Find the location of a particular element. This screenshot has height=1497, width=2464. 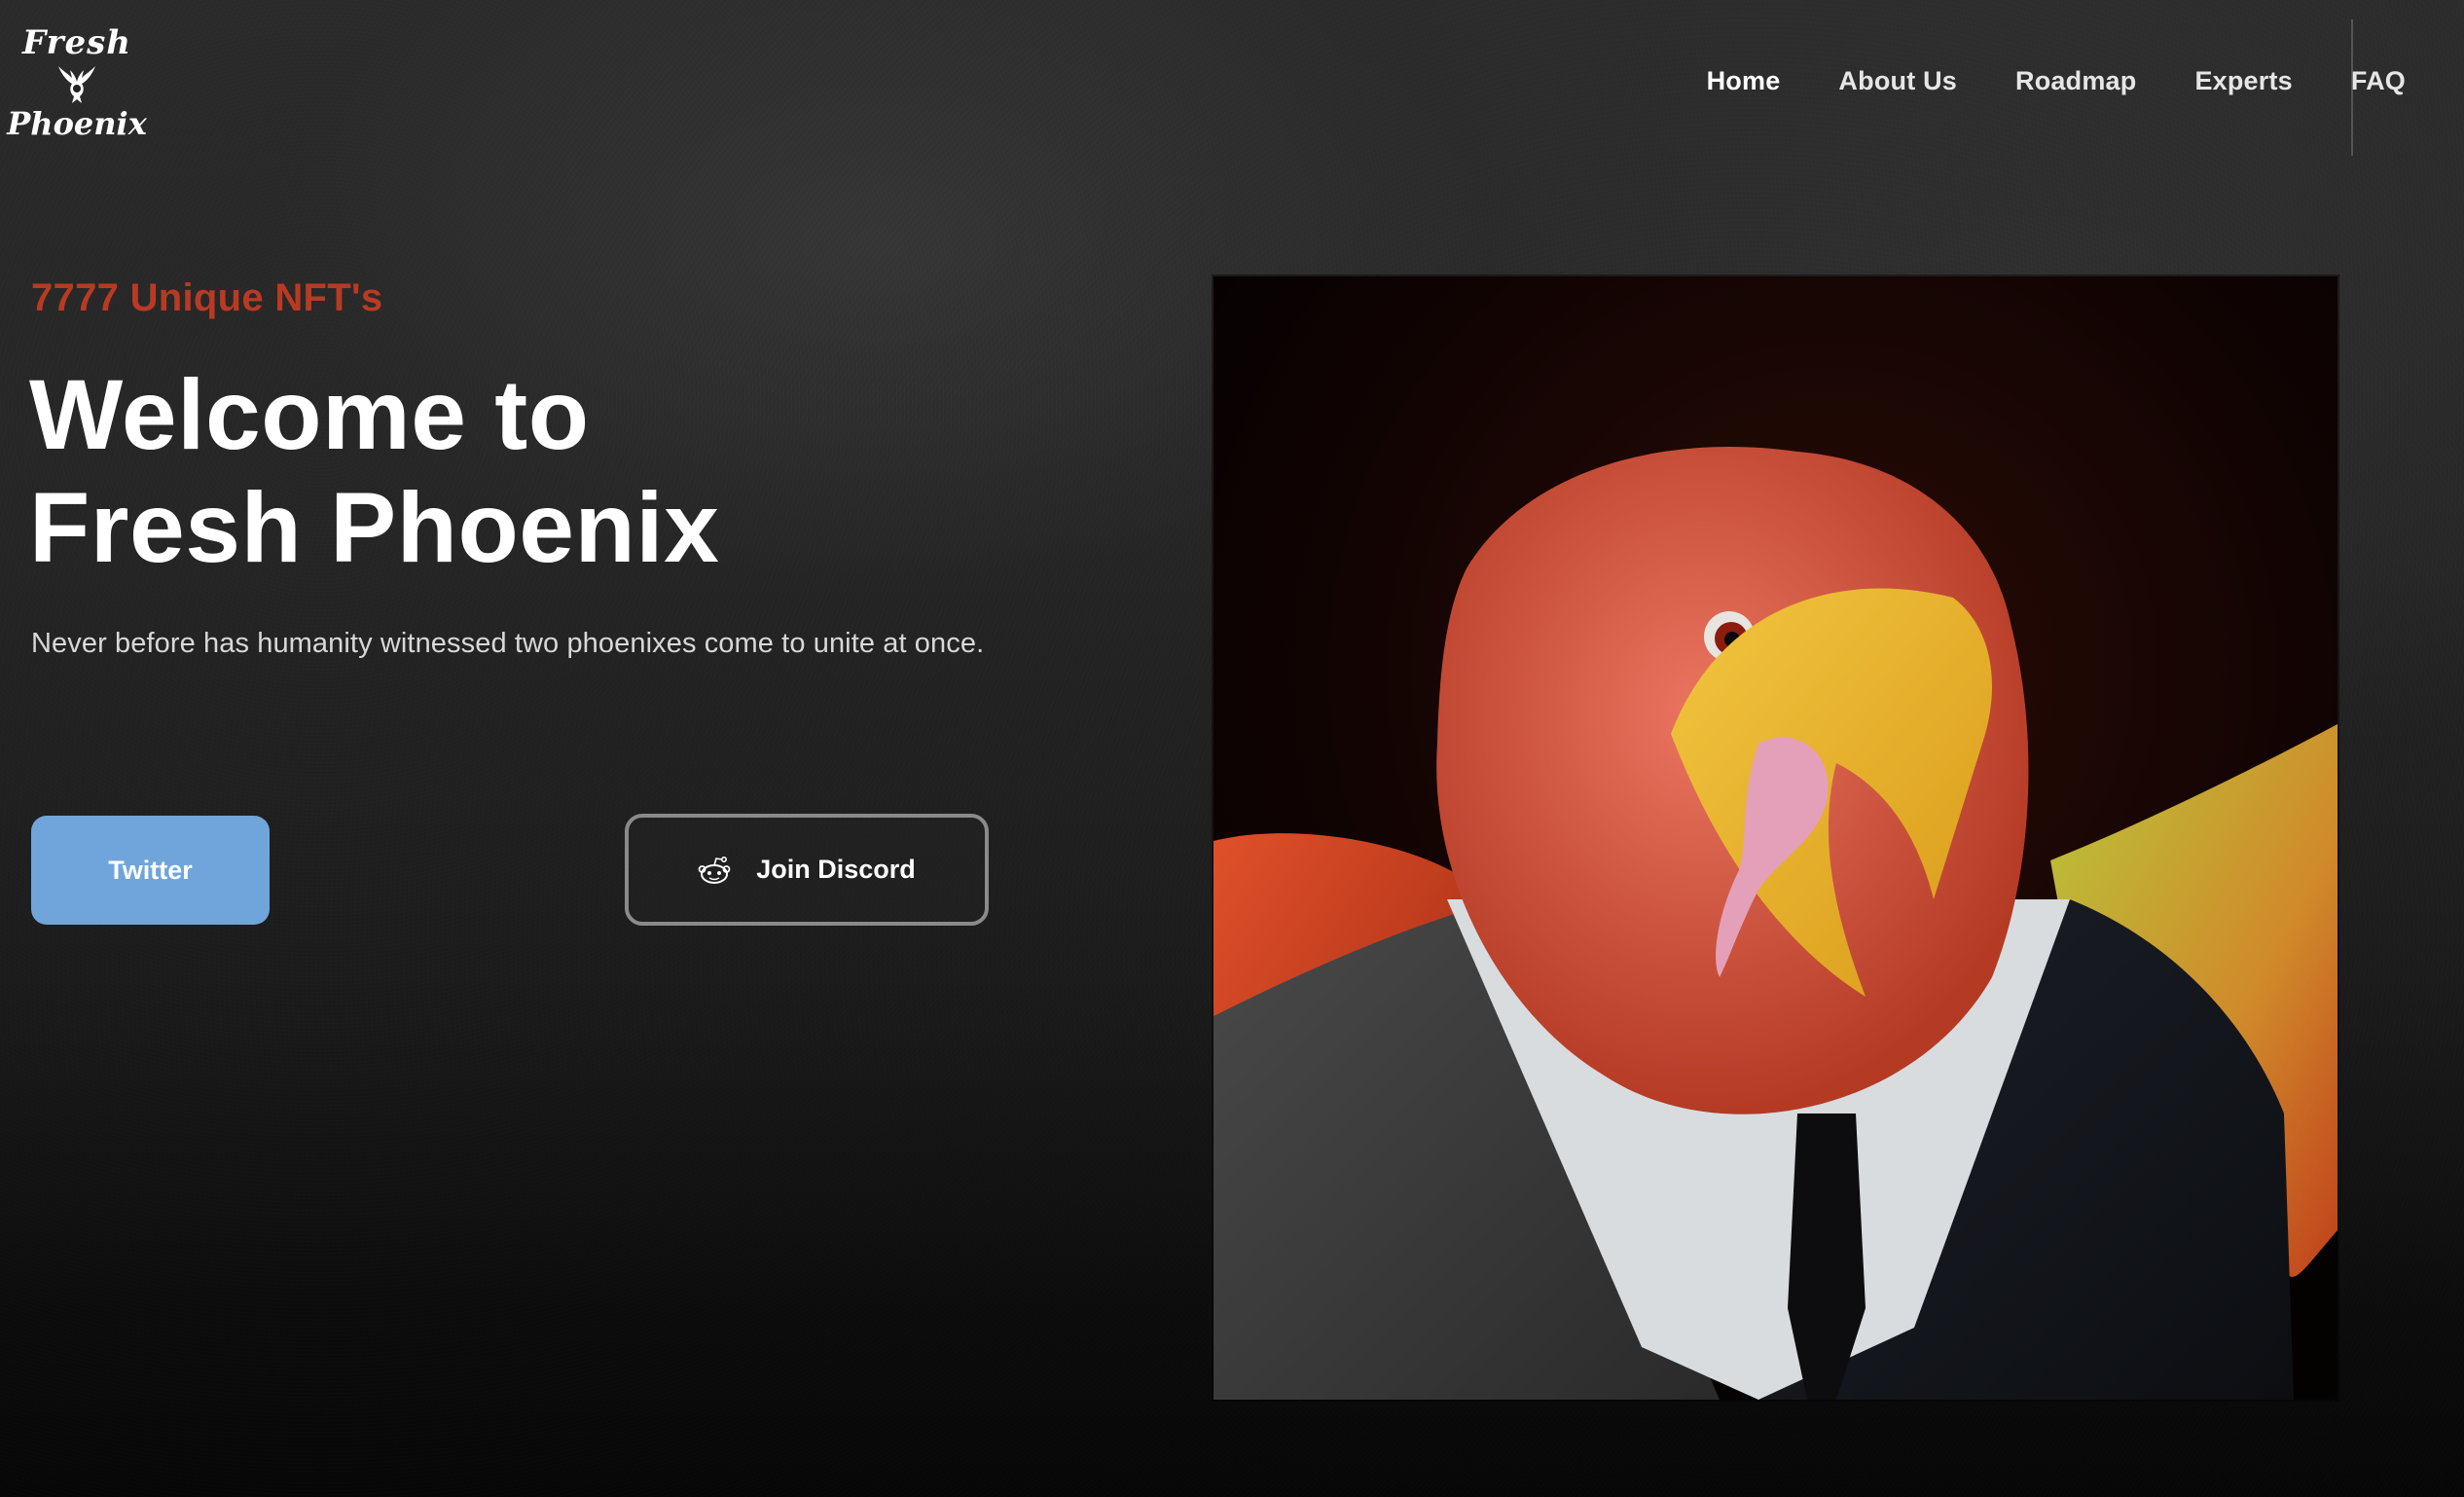

join-discord-button-label: Join Discord is located at coordinates (836, 869).